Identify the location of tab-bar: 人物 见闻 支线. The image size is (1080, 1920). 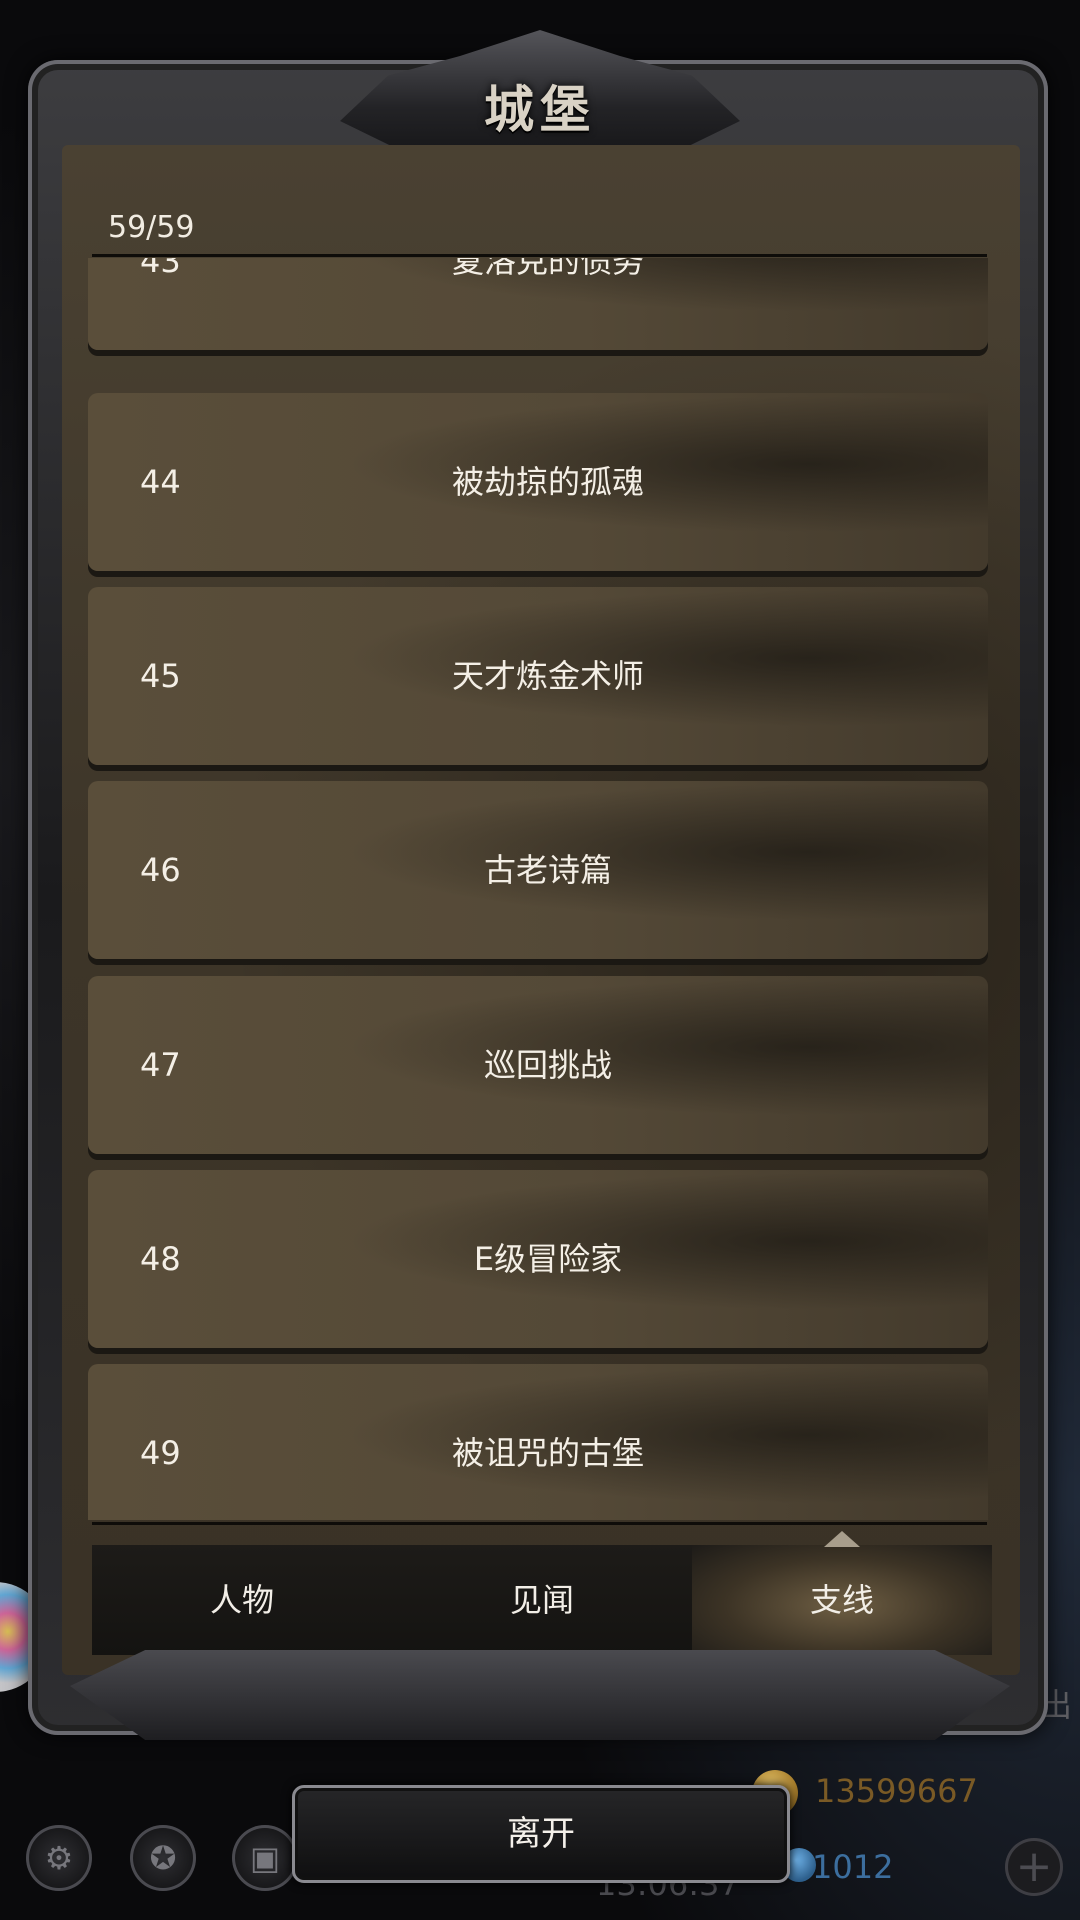
(542, 1593).